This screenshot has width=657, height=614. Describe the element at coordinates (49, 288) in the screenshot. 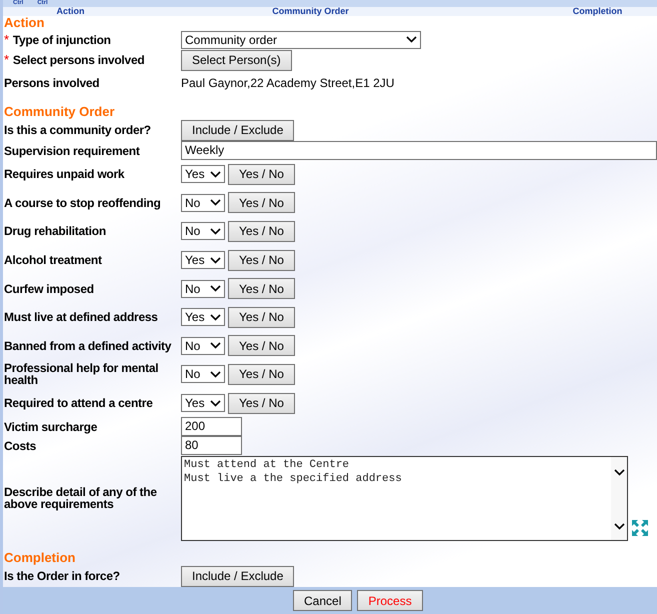

I see `field-label: Curfew imposed` at that location.